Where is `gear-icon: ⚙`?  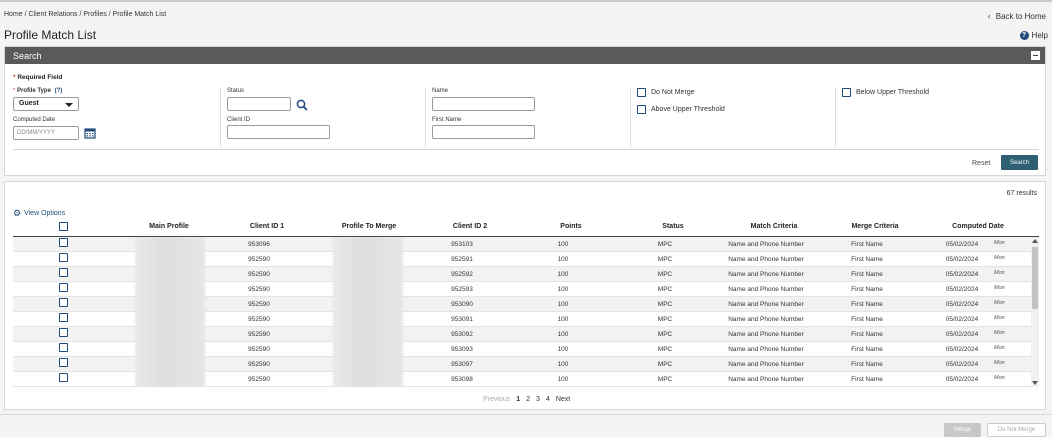 gear-icon: ⚙ is located at coordinates (17, 213).